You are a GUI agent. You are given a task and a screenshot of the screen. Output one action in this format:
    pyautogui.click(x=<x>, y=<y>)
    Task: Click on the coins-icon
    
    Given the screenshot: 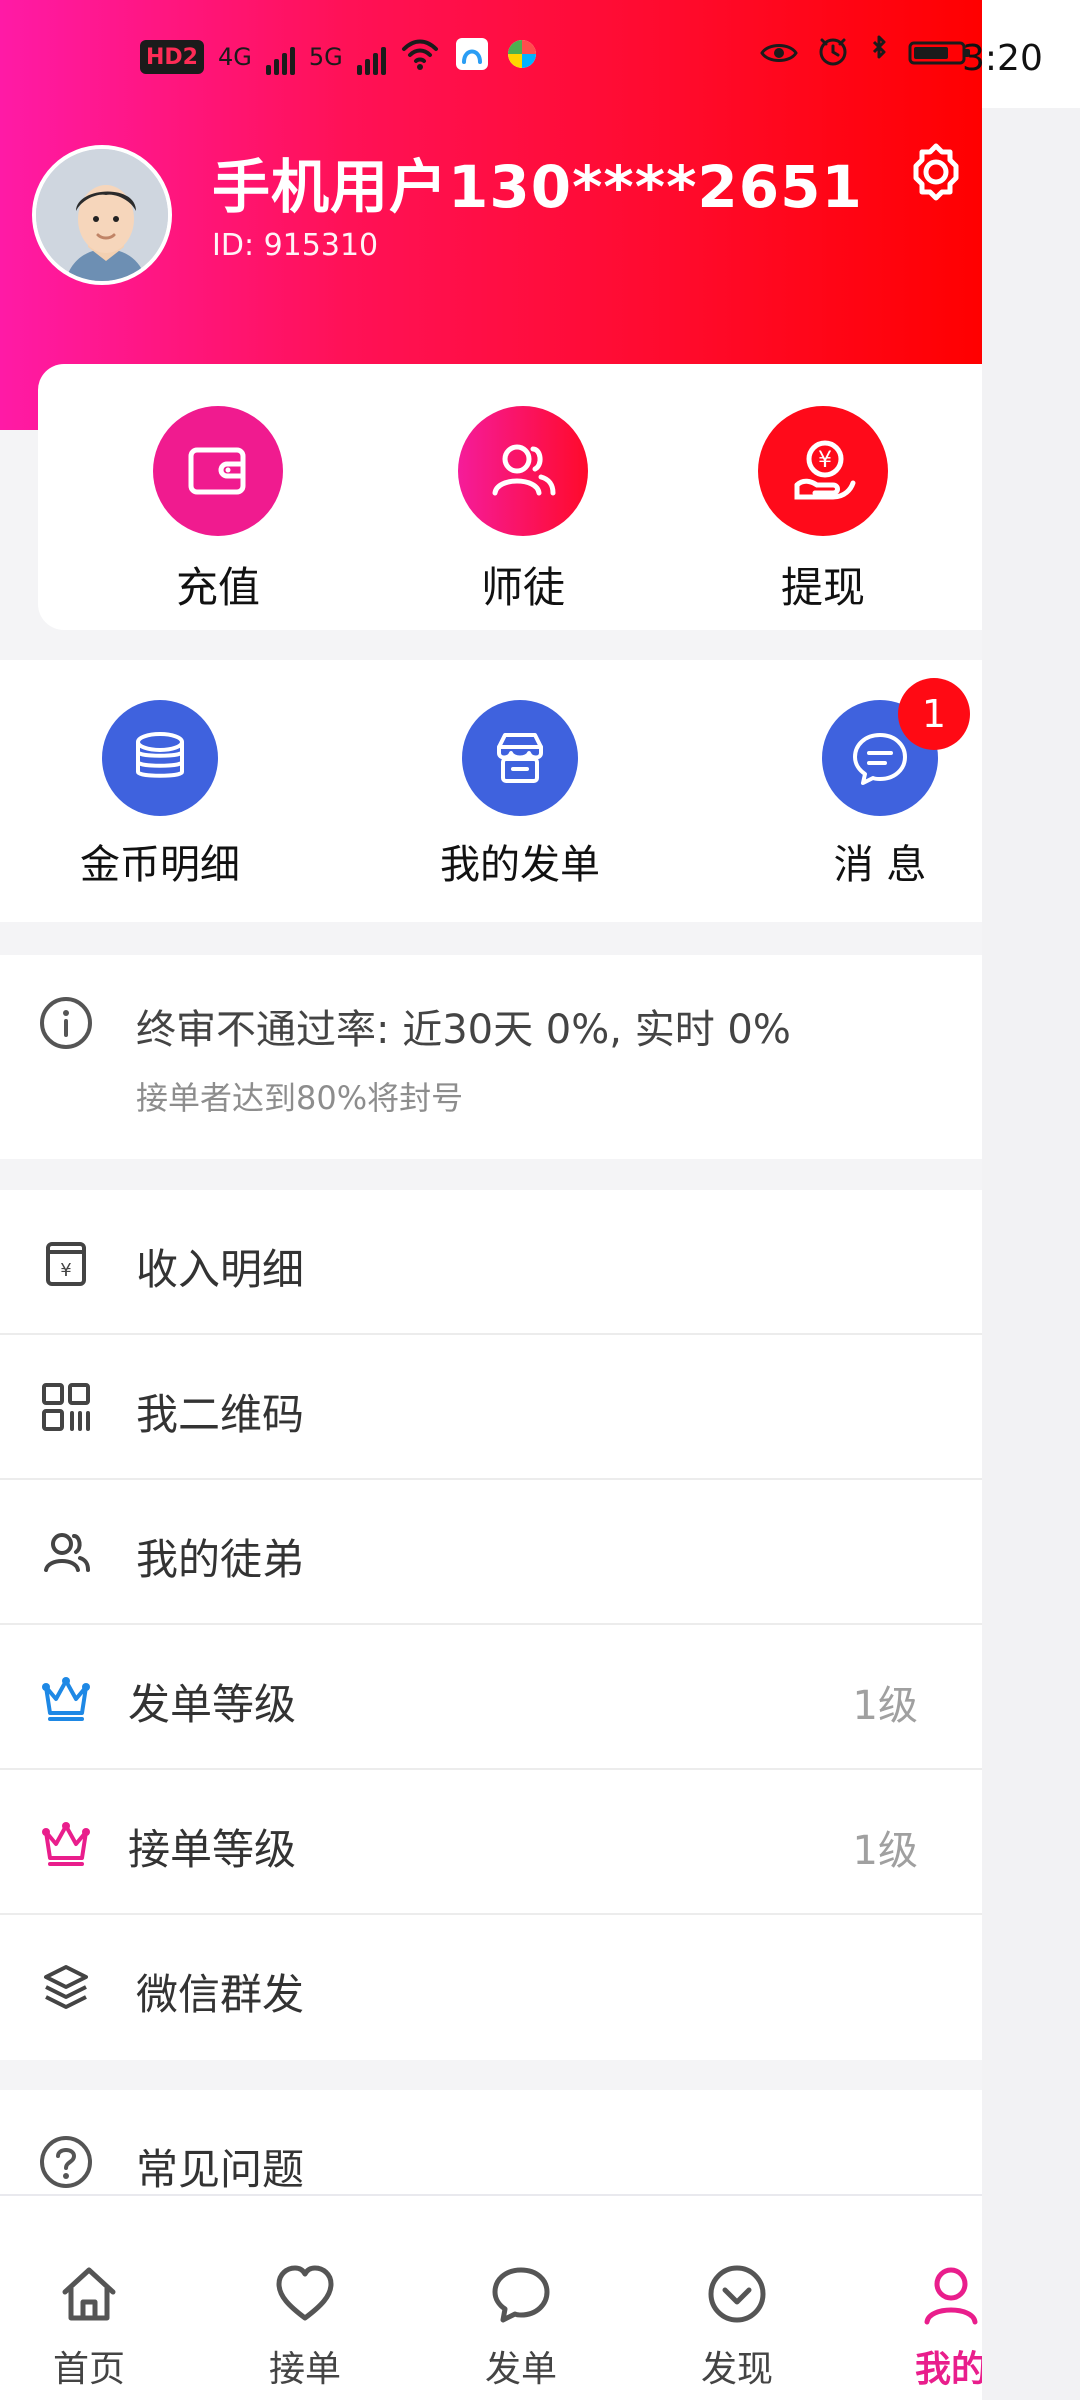 What is the action you would take?
    pyautogui.click(x=160, y=758)
    